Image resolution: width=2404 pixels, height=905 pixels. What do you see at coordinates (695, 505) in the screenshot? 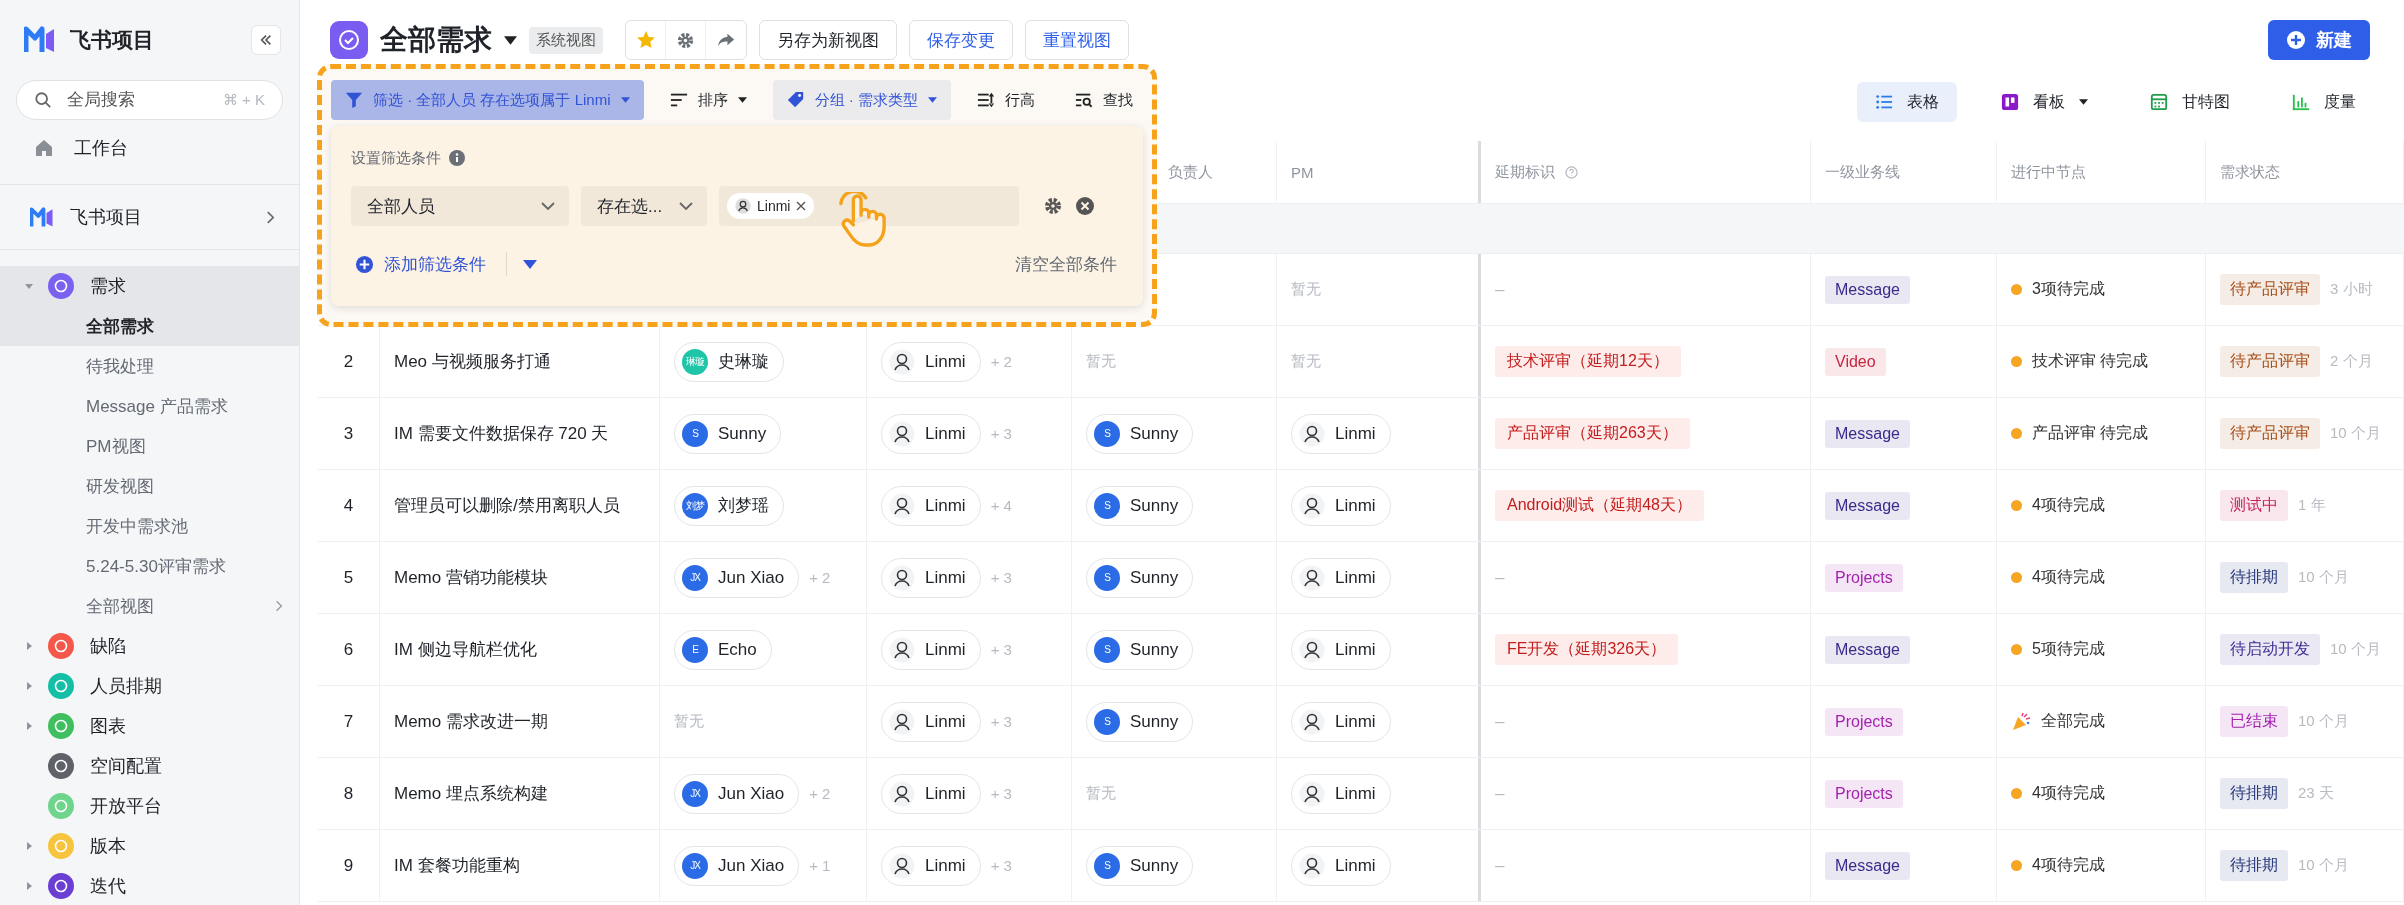
I see `avatar-initials: 刘梦` at bounding box center [695, 505].